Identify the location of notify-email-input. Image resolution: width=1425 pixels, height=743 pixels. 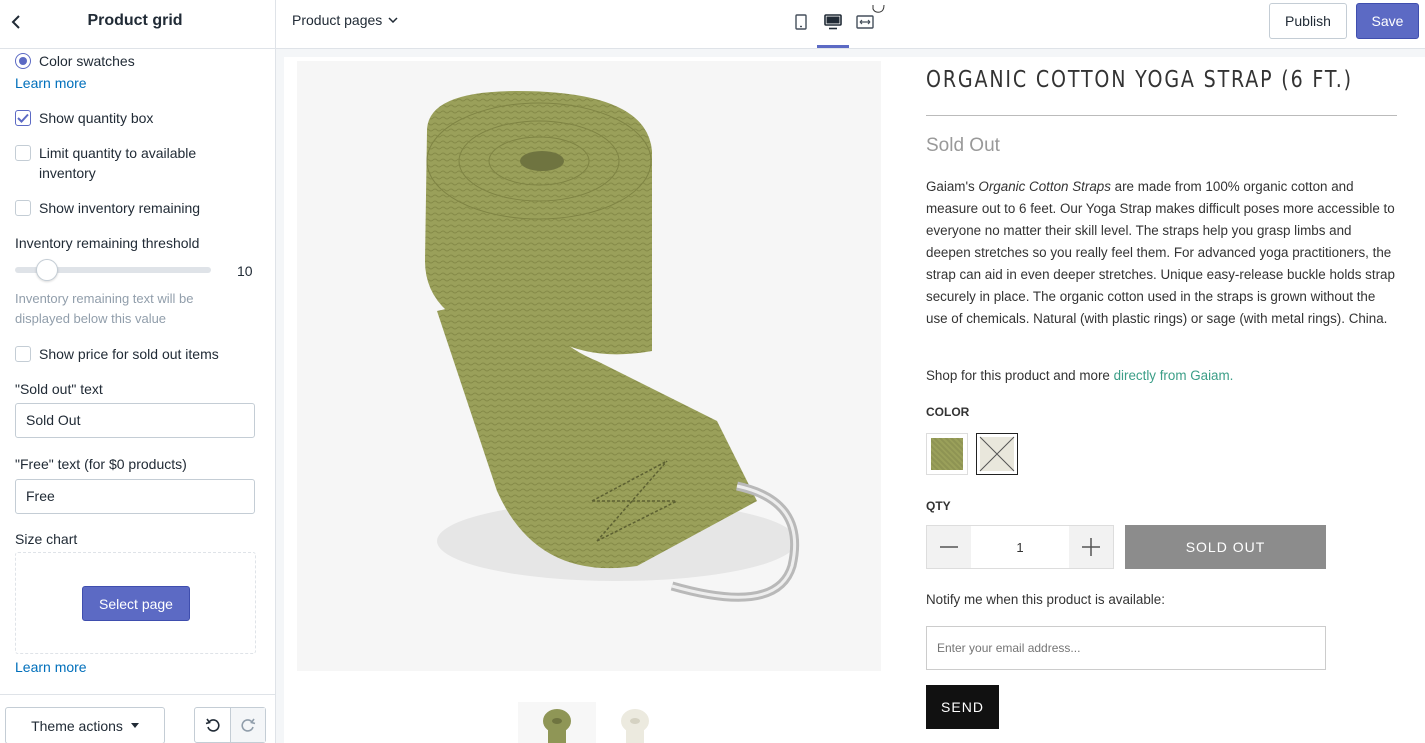
(1126, 648).